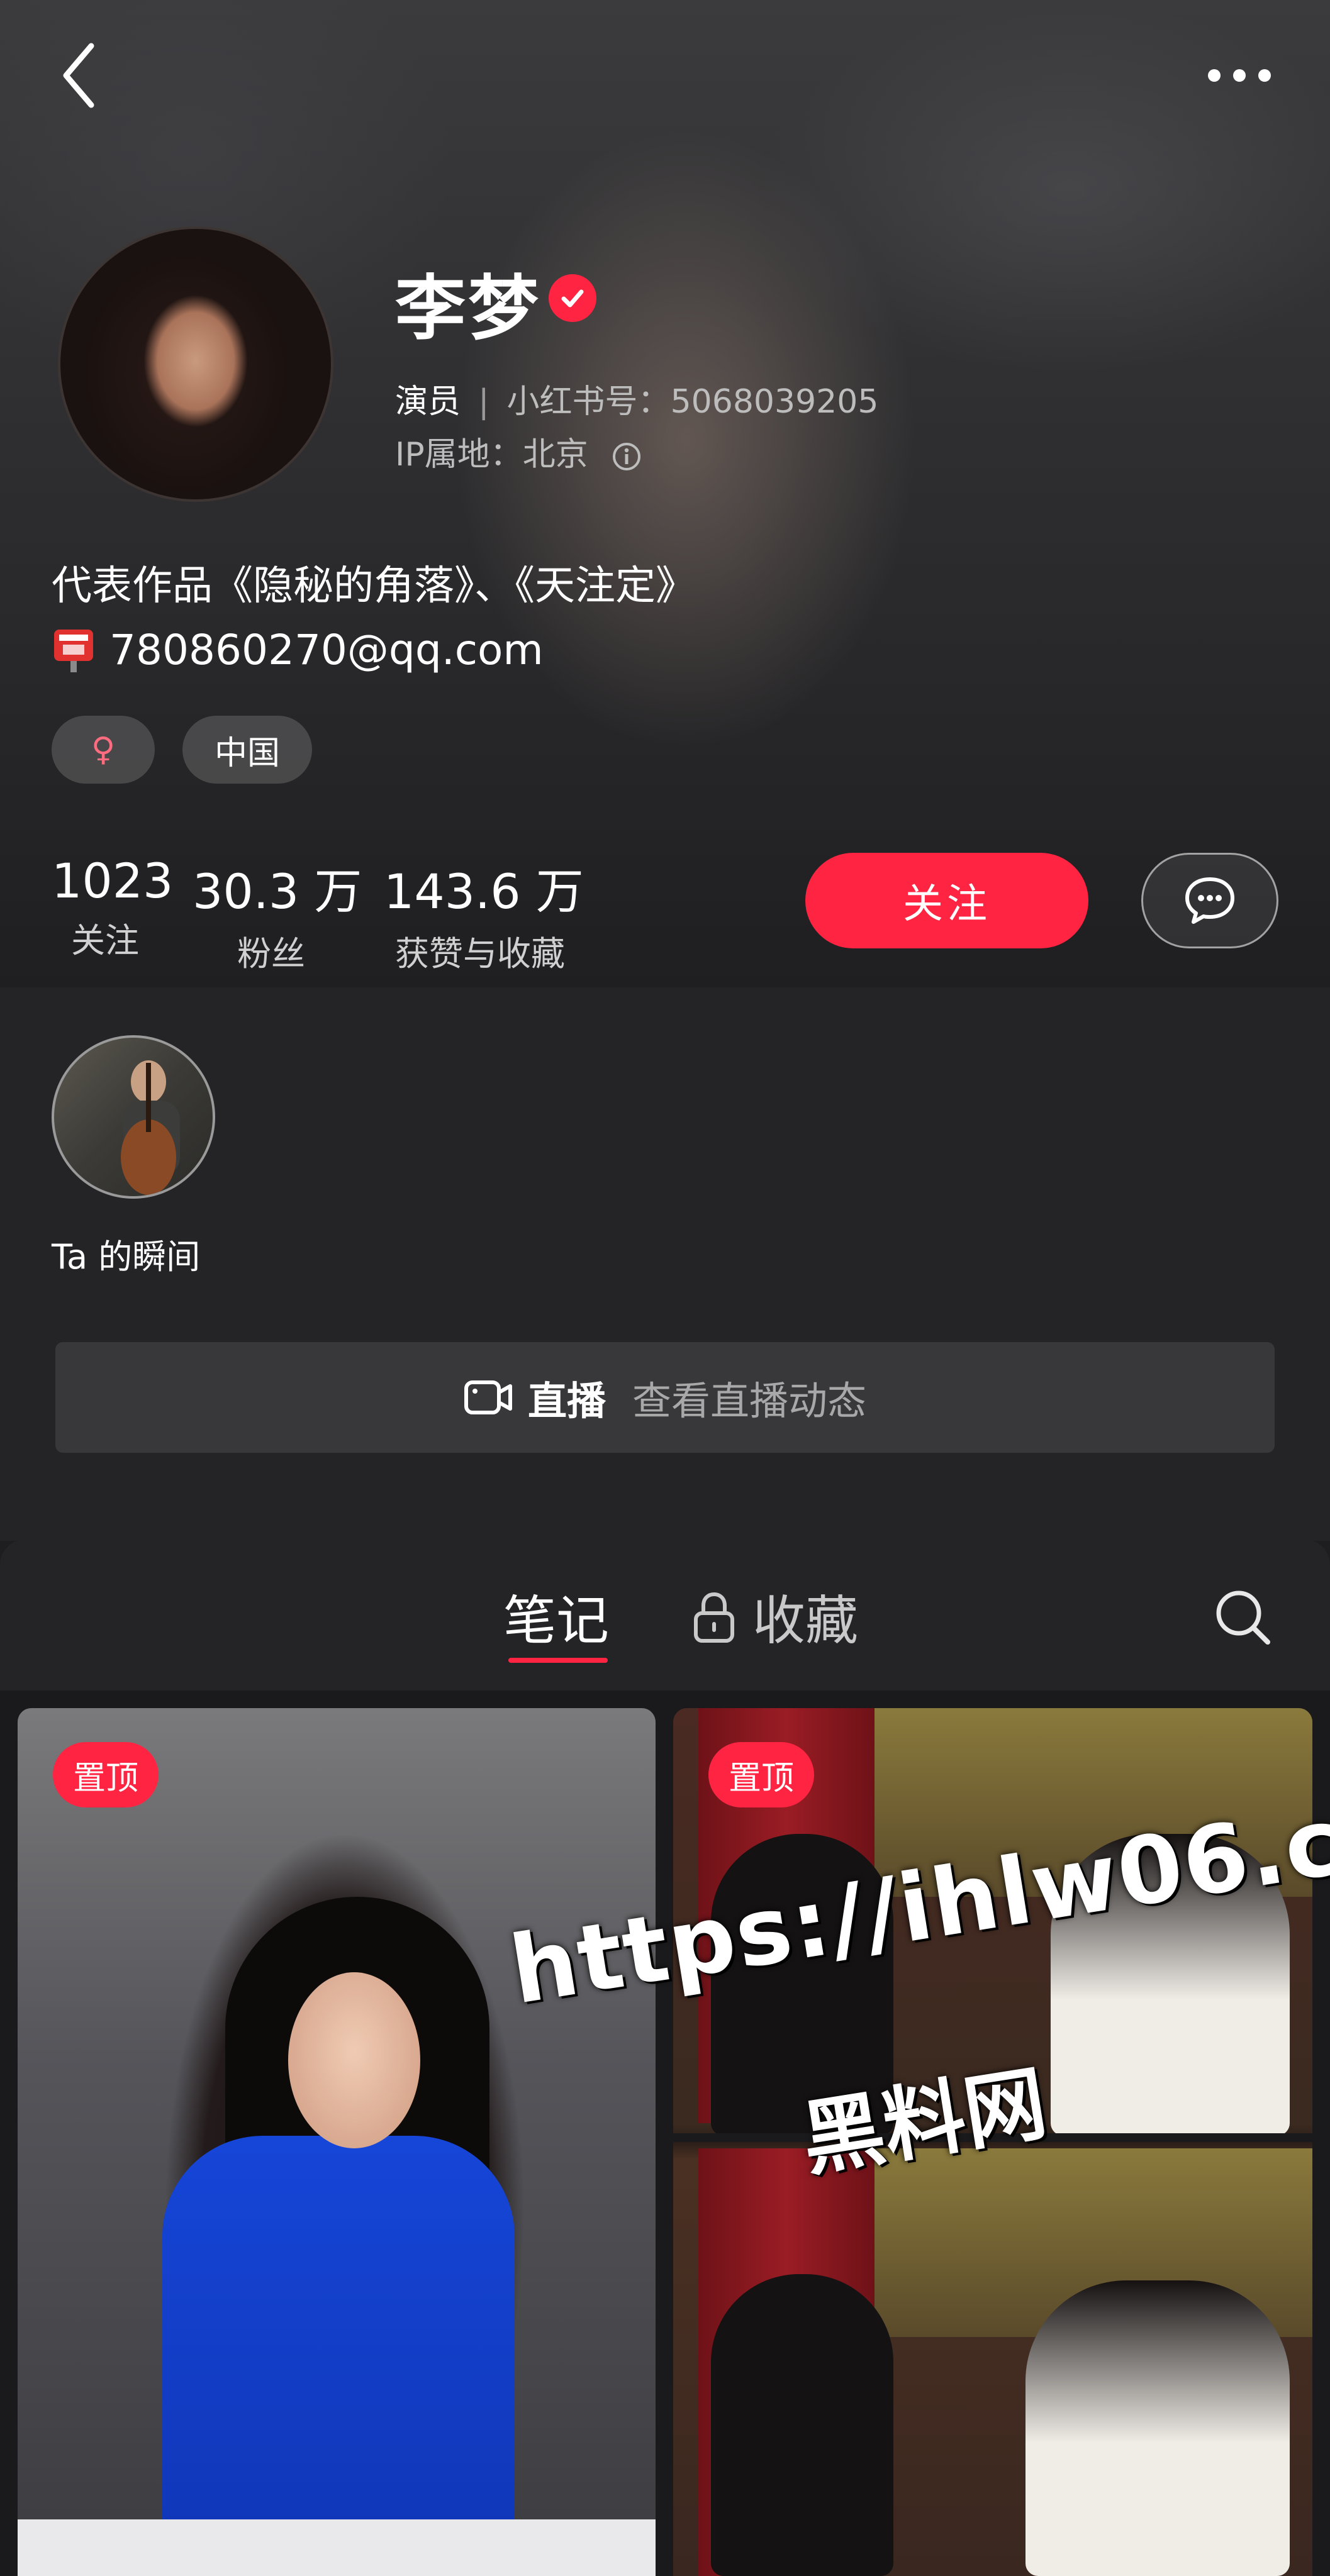 The width and height of the screenshot is (1330, 2576). Describe the element at coordinates (247, 753) in the screenshot. I see `region-text: 中国` at that location.